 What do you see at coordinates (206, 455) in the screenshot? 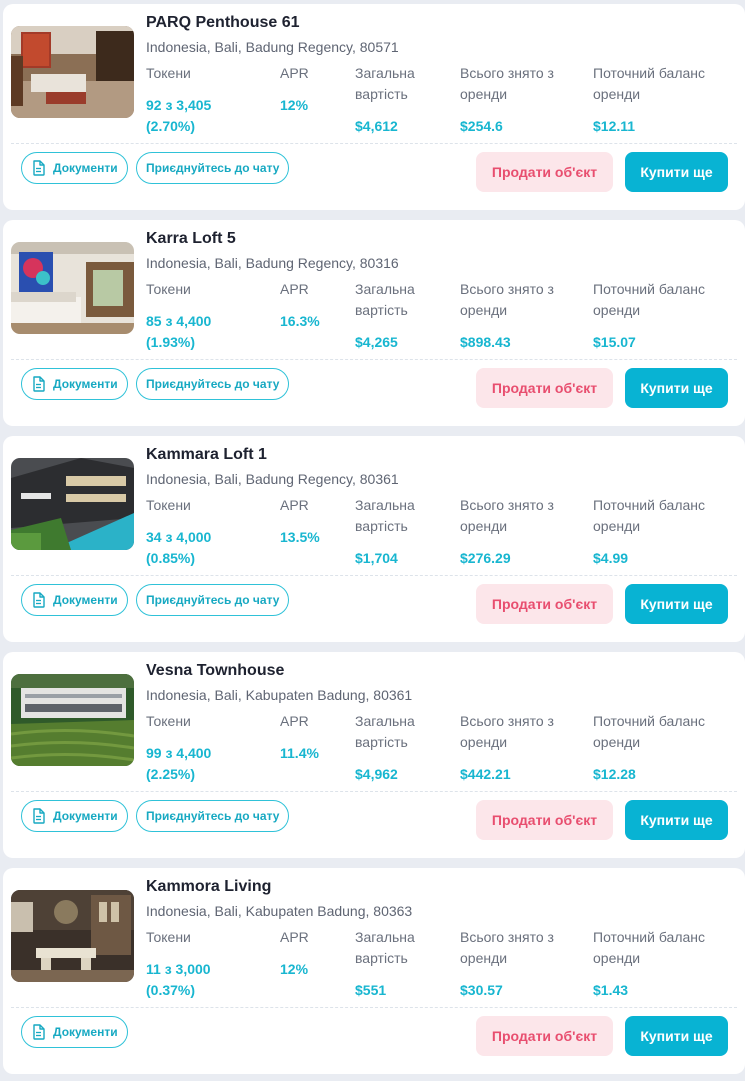
I see `property-title: Kammara Loft 1` at bounding box center [206, 455].